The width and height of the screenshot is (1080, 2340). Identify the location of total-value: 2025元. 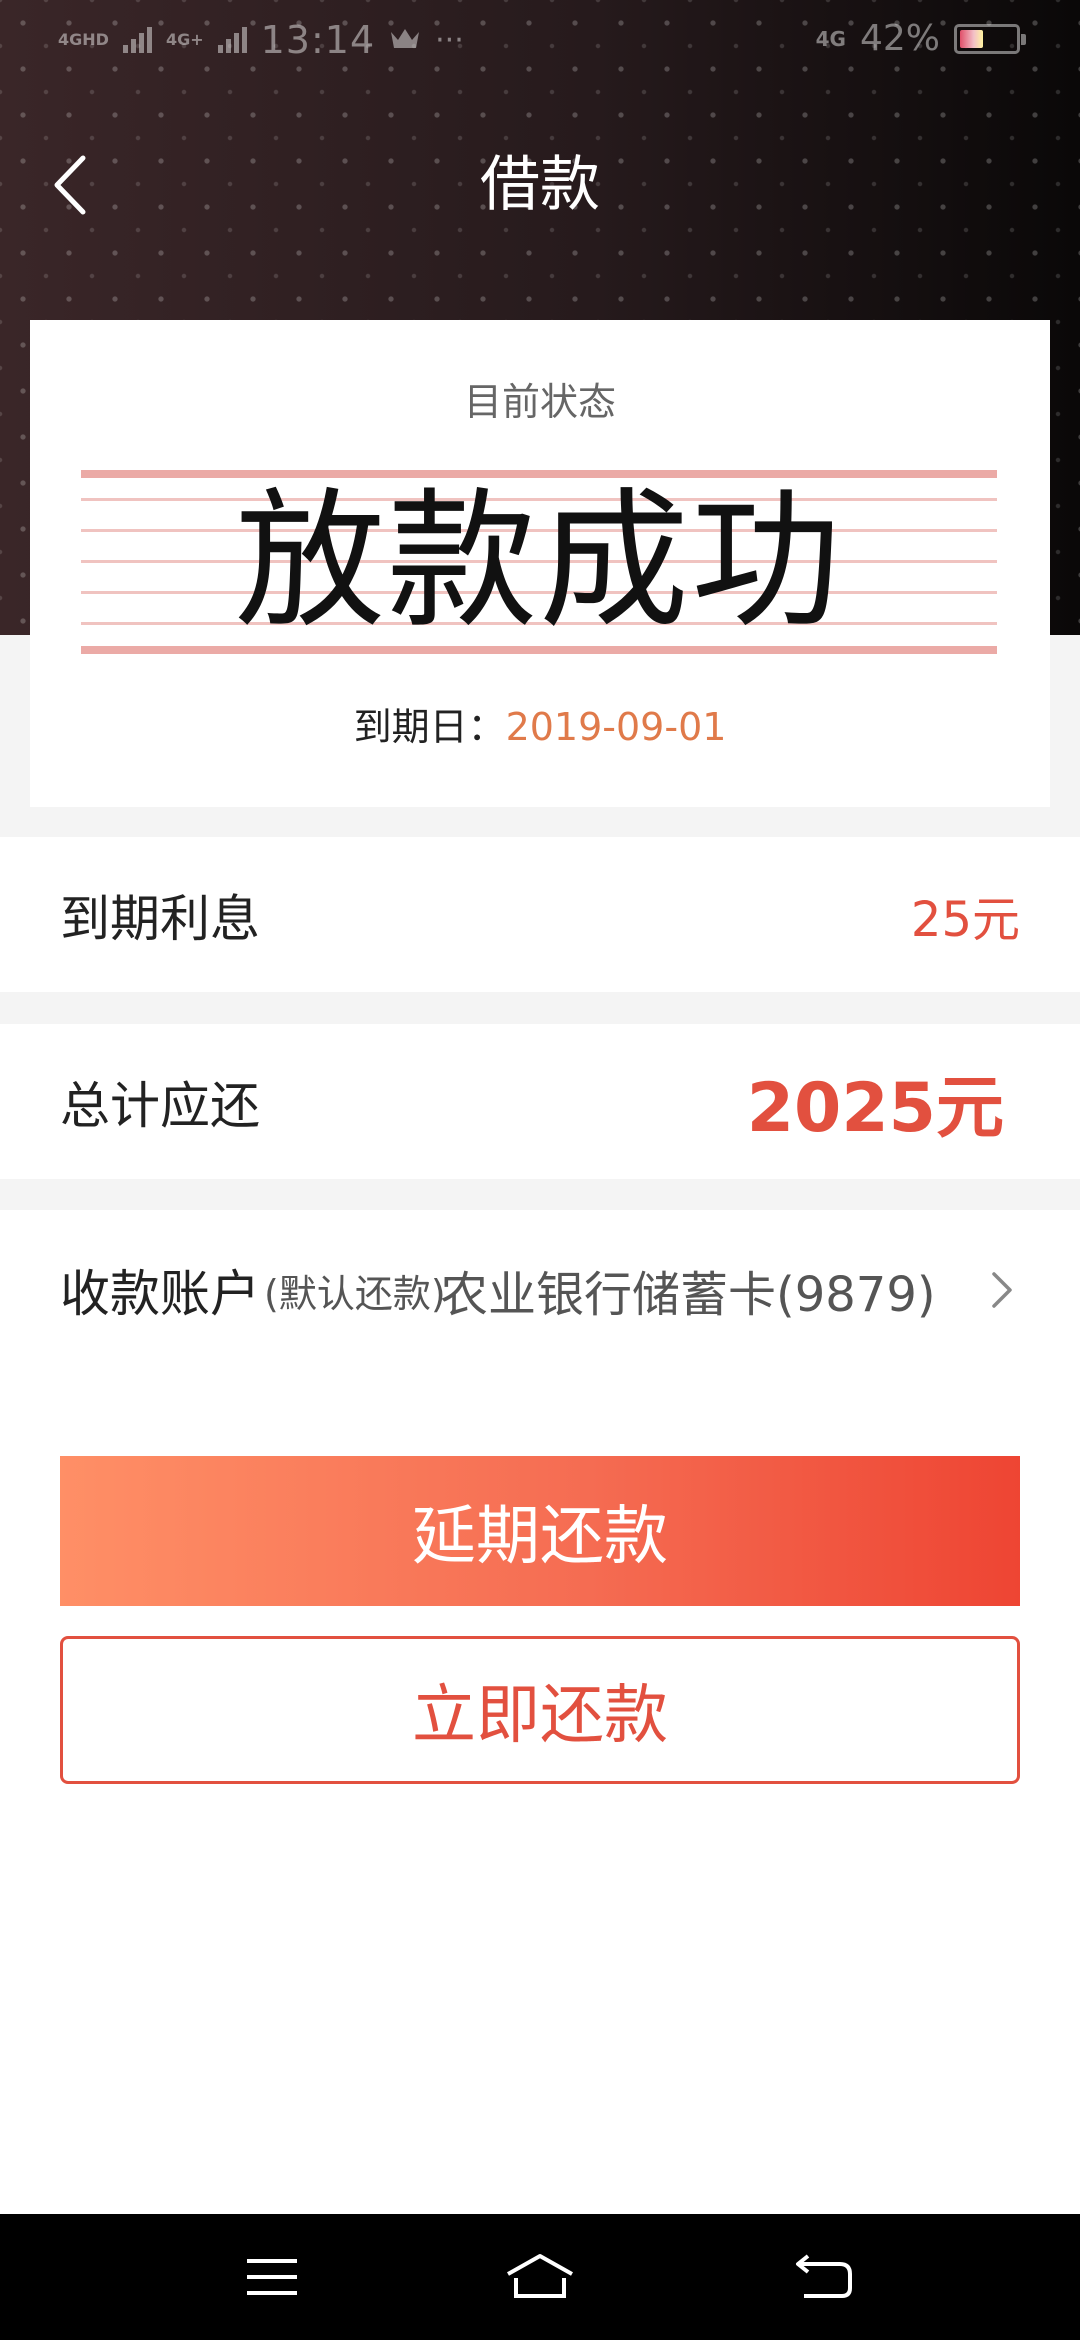
(875, 1108).